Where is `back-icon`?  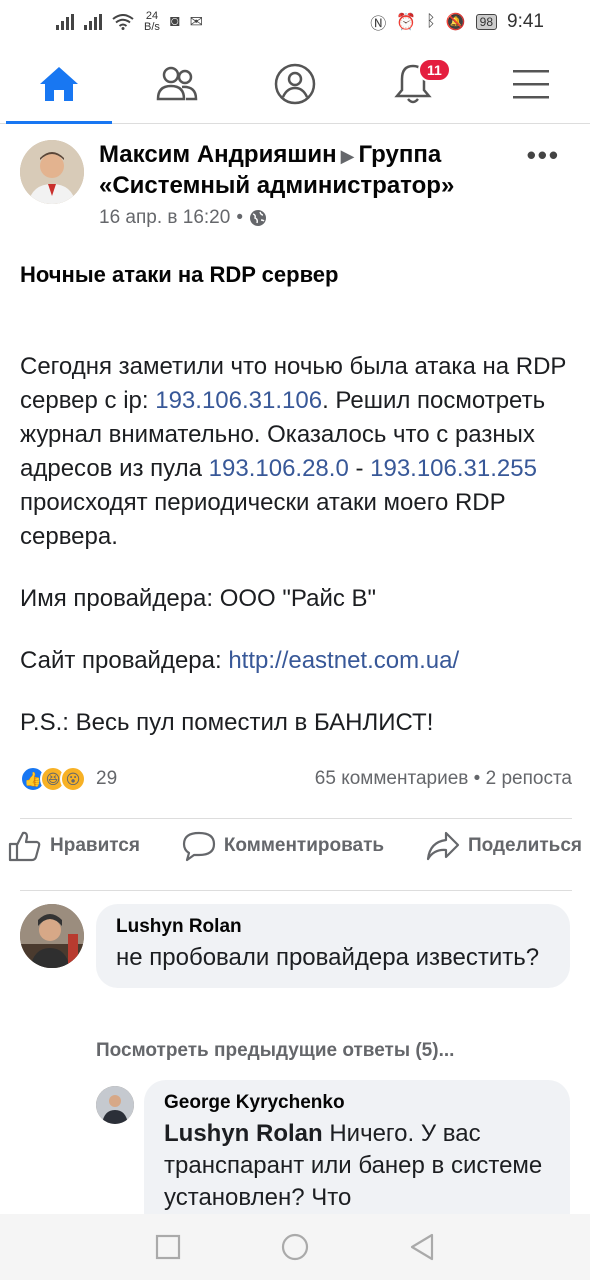
back-icon is located at coordinates (422, 1247).